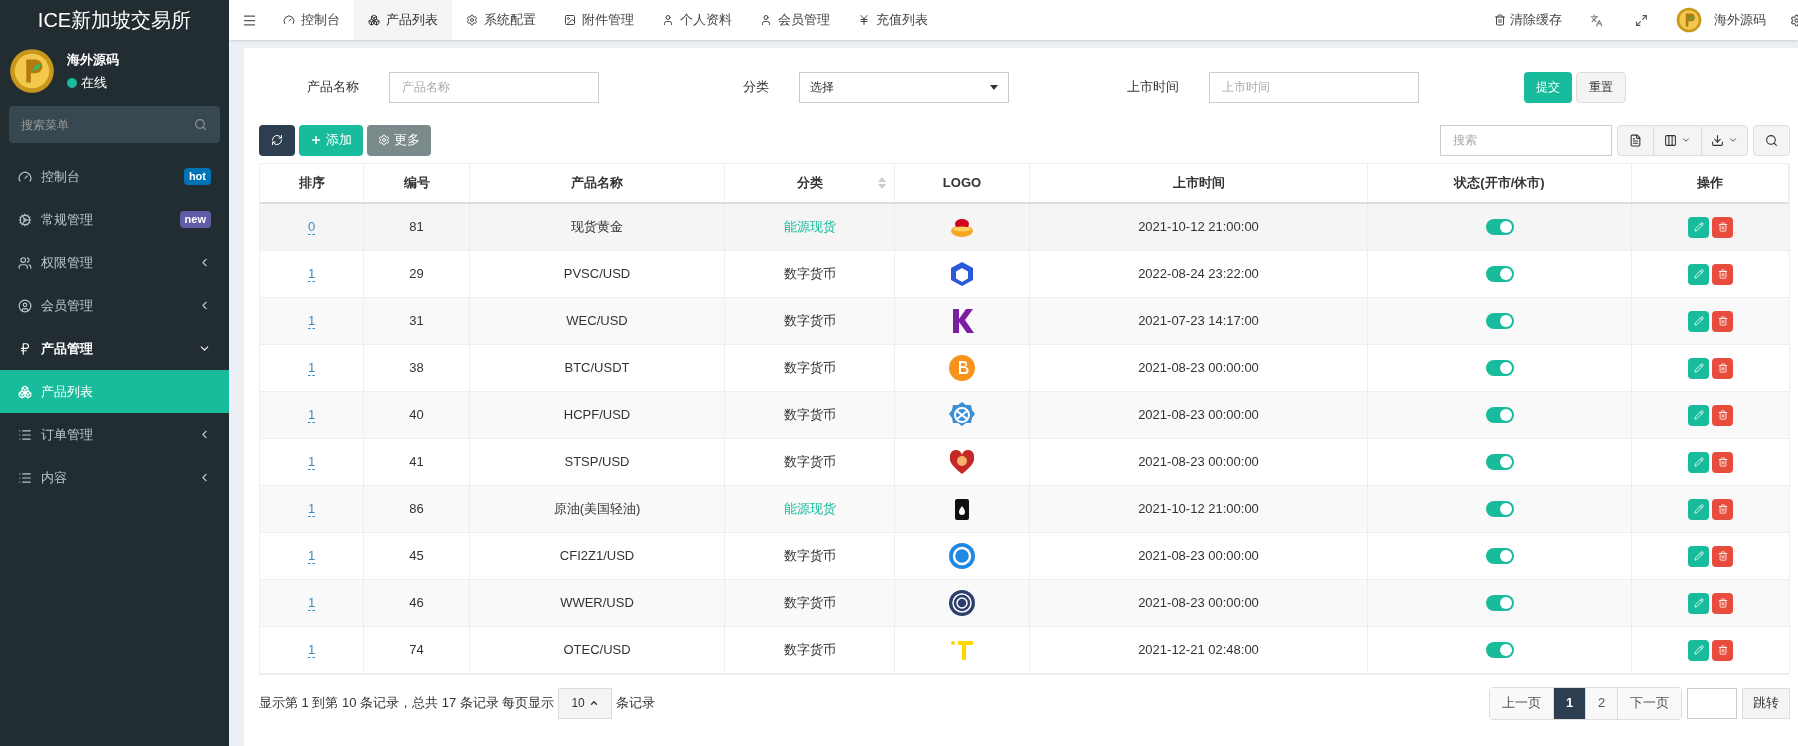  Describe the element at coordinates (1522, 703) in the screenshot. I see `prev-page-button: 上一页` at that location.